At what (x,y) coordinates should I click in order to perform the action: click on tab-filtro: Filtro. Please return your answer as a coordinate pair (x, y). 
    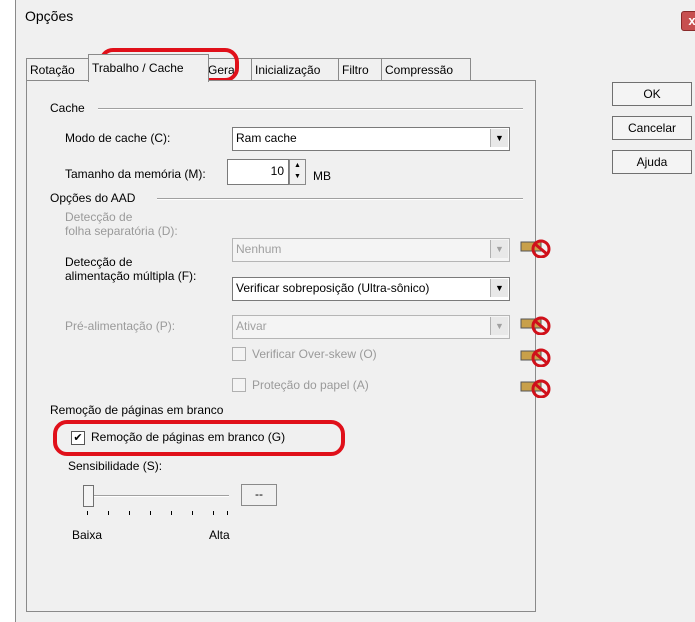
    Looking at the image, I should click on (362, 69).